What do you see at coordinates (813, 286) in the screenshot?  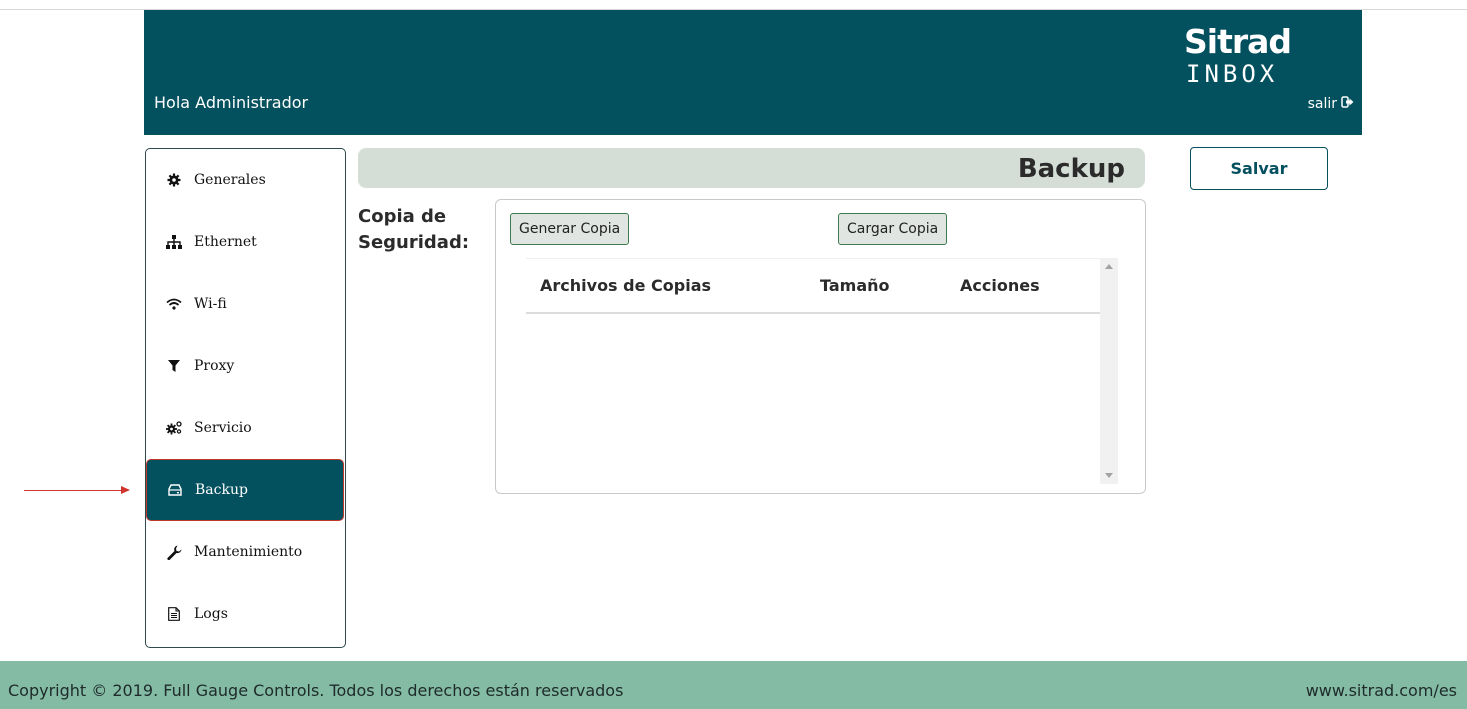 I see `table-header: Archivos de Copias Tamaño Acciones` at bounding box center [813, 286].